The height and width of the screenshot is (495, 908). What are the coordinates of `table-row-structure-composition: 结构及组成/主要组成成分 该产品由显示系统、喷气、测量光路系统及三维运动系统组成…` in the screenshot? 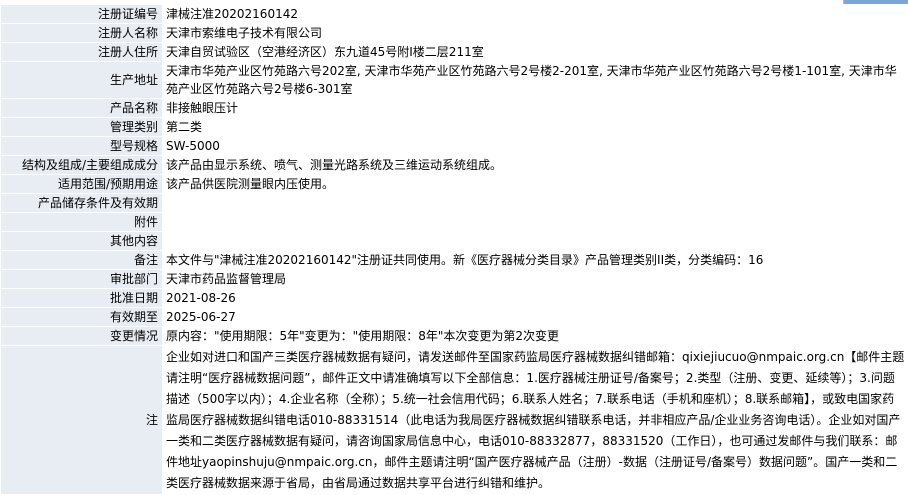 It's located at (454, 165).